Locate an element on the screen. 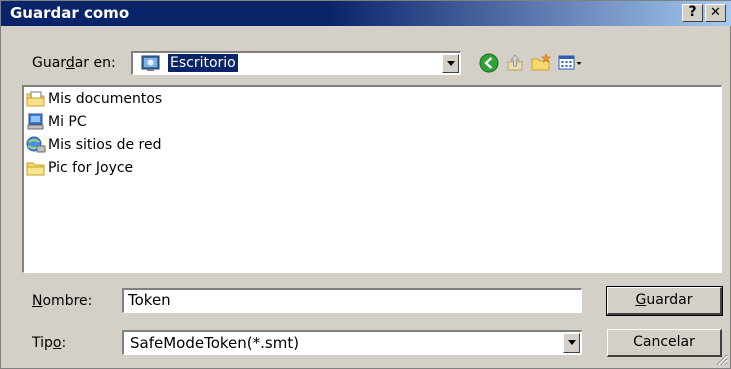  close-button: ✕ is located at coordinates (715, 13).